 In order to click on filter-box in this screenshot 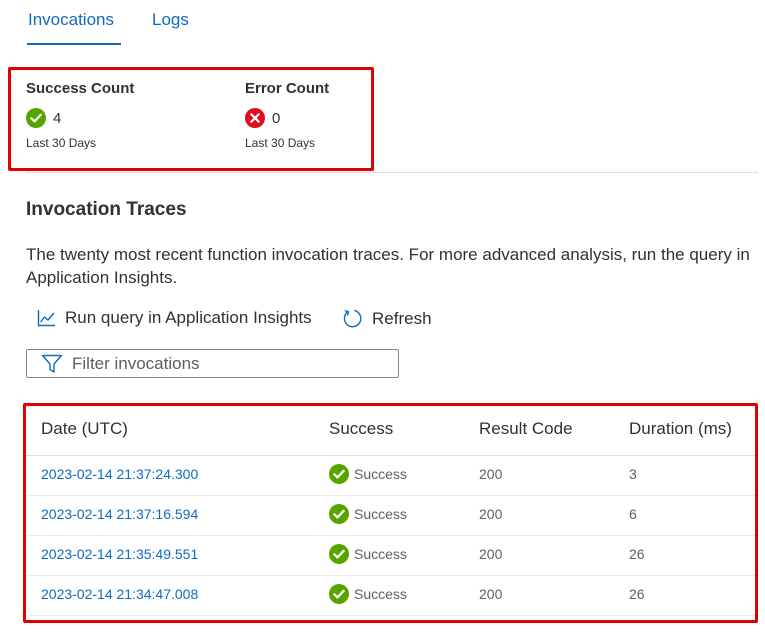, I will do `click(212, 363)`.